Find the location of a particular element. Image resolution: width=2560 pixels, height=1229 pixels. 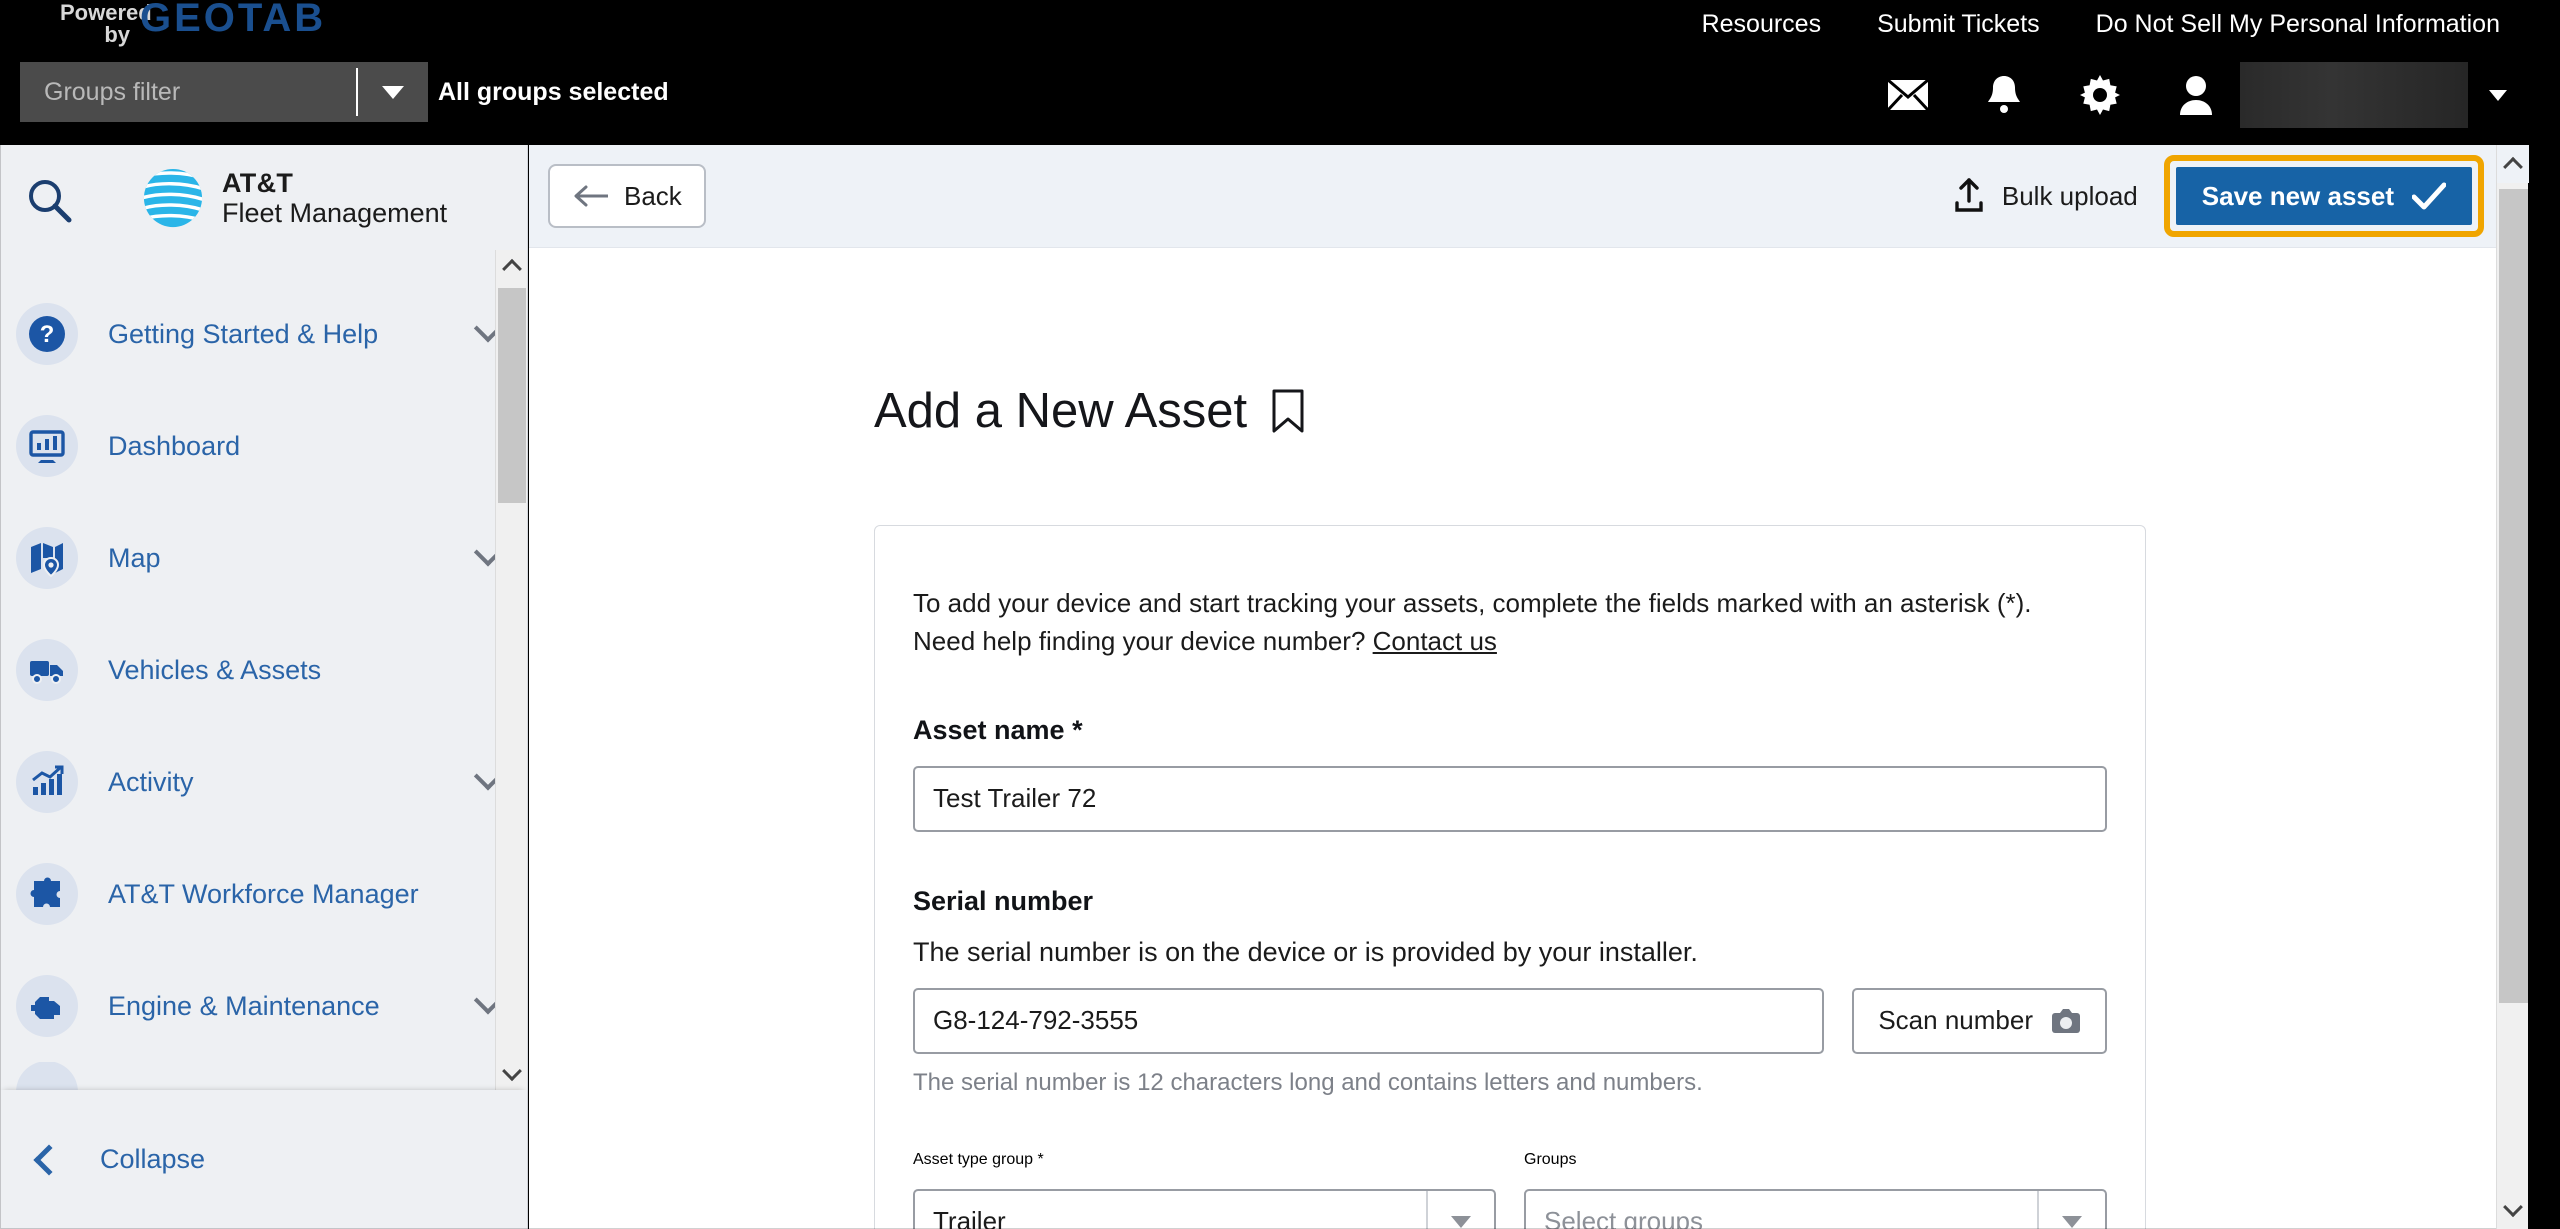

sidebar-item-label: AT&T Workforce Manager is located at coordinates (263, 893).